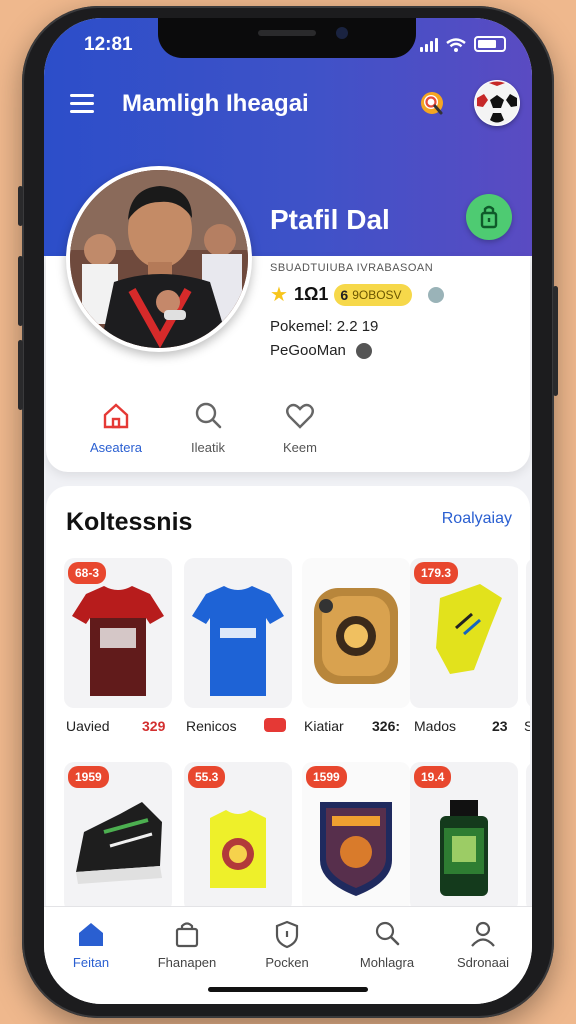  What do you see at coordinates (208, 447) in the screenshot?
I see `tab-label: Ileatik` at bounding box center [208, 447].